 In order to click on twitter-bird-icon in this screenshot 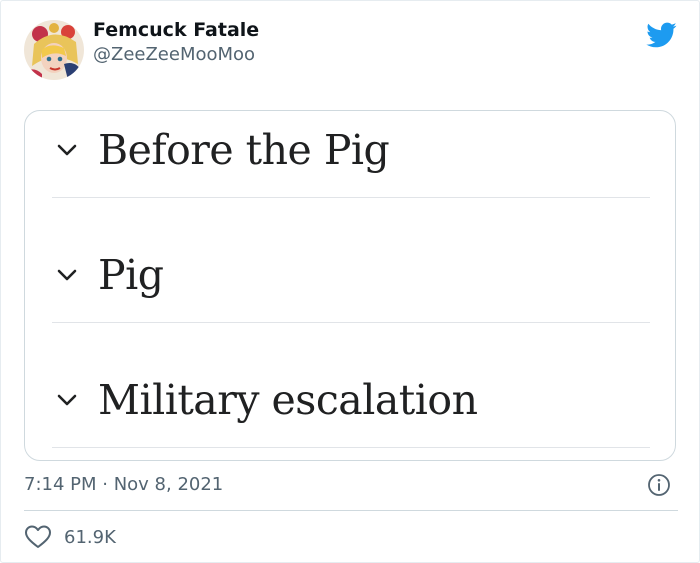, I will do `click(661, 35)`.